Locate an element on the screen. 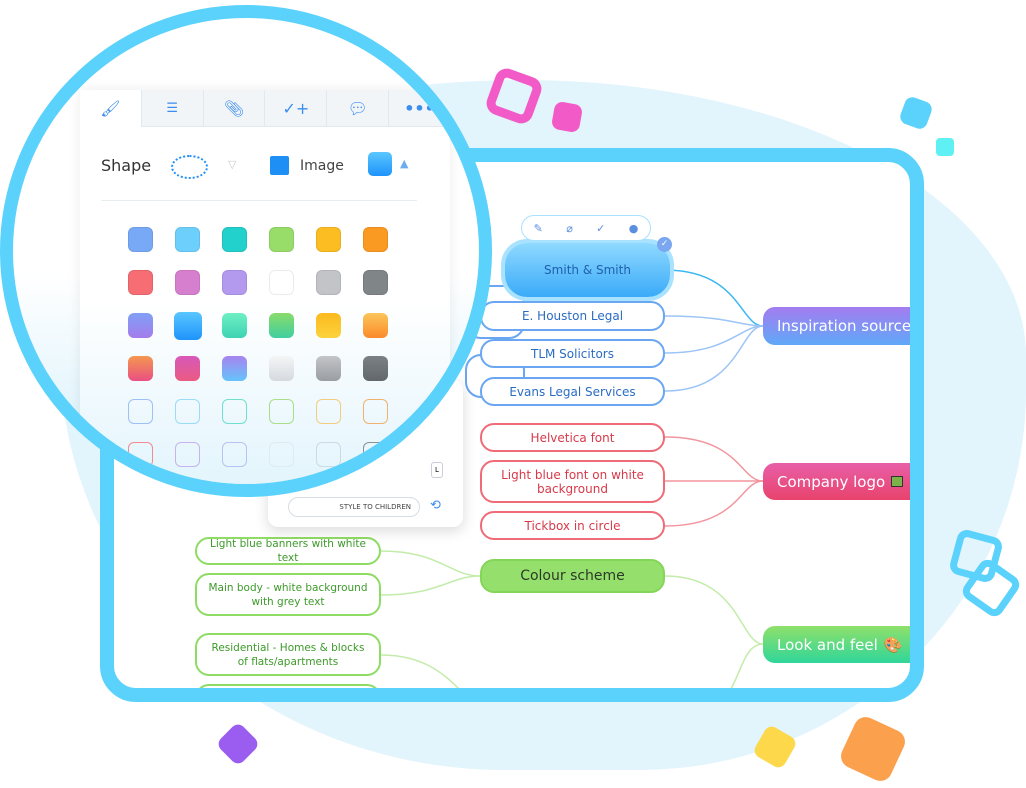 The image size is (1026, 788). tab-comments: 💬︎ is located at coordinates (357, 108).